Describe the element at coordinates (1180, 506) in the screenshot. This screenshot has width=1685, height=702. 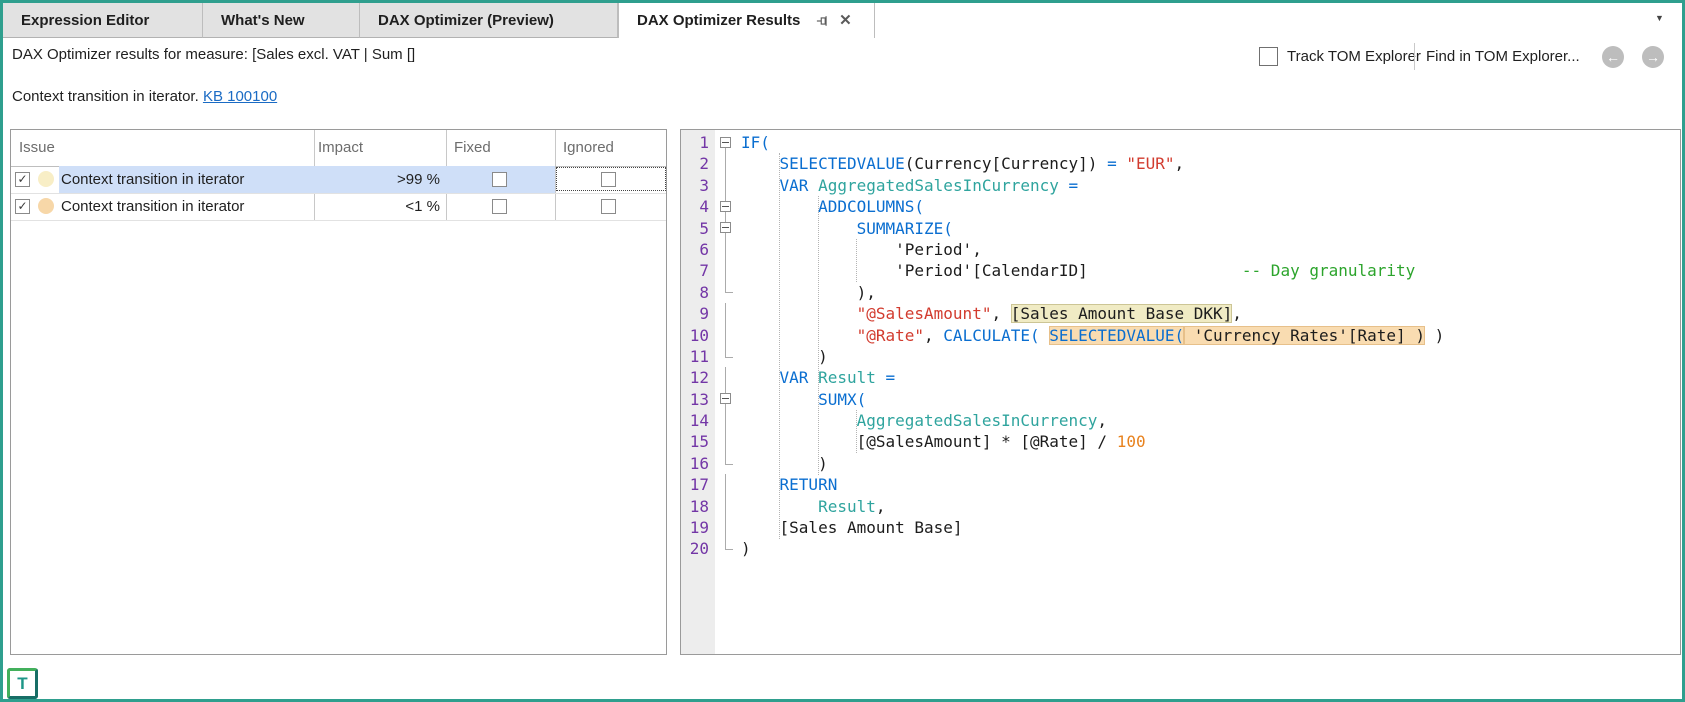
I see `code-line: 18 Result,` at that location.